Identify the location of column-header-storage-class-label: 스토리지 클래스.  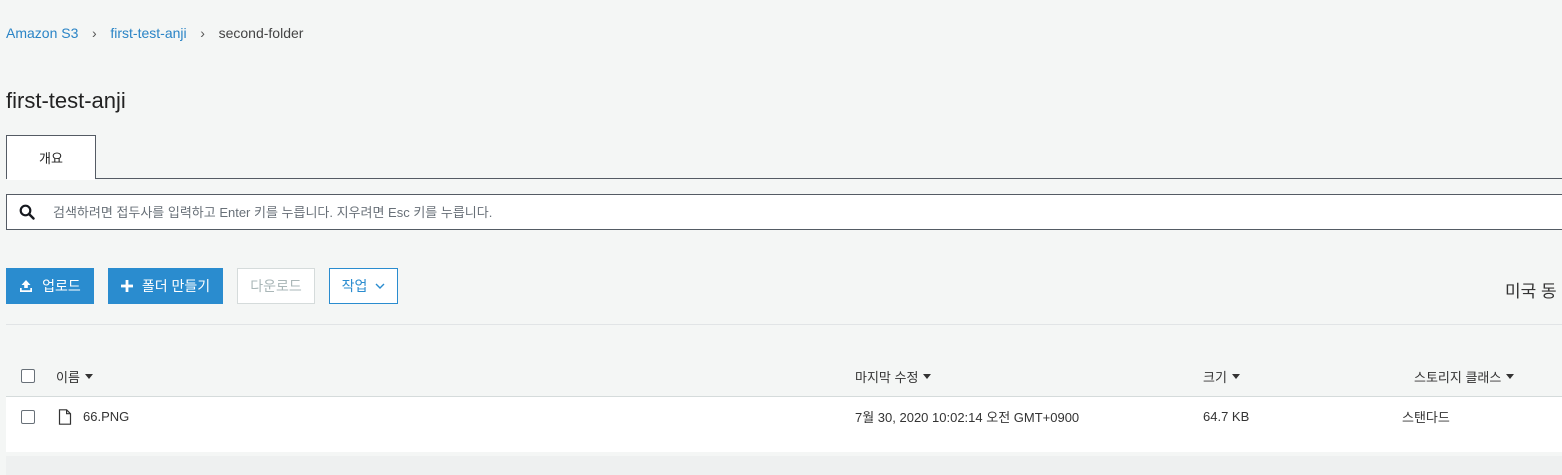
(1458, 377).